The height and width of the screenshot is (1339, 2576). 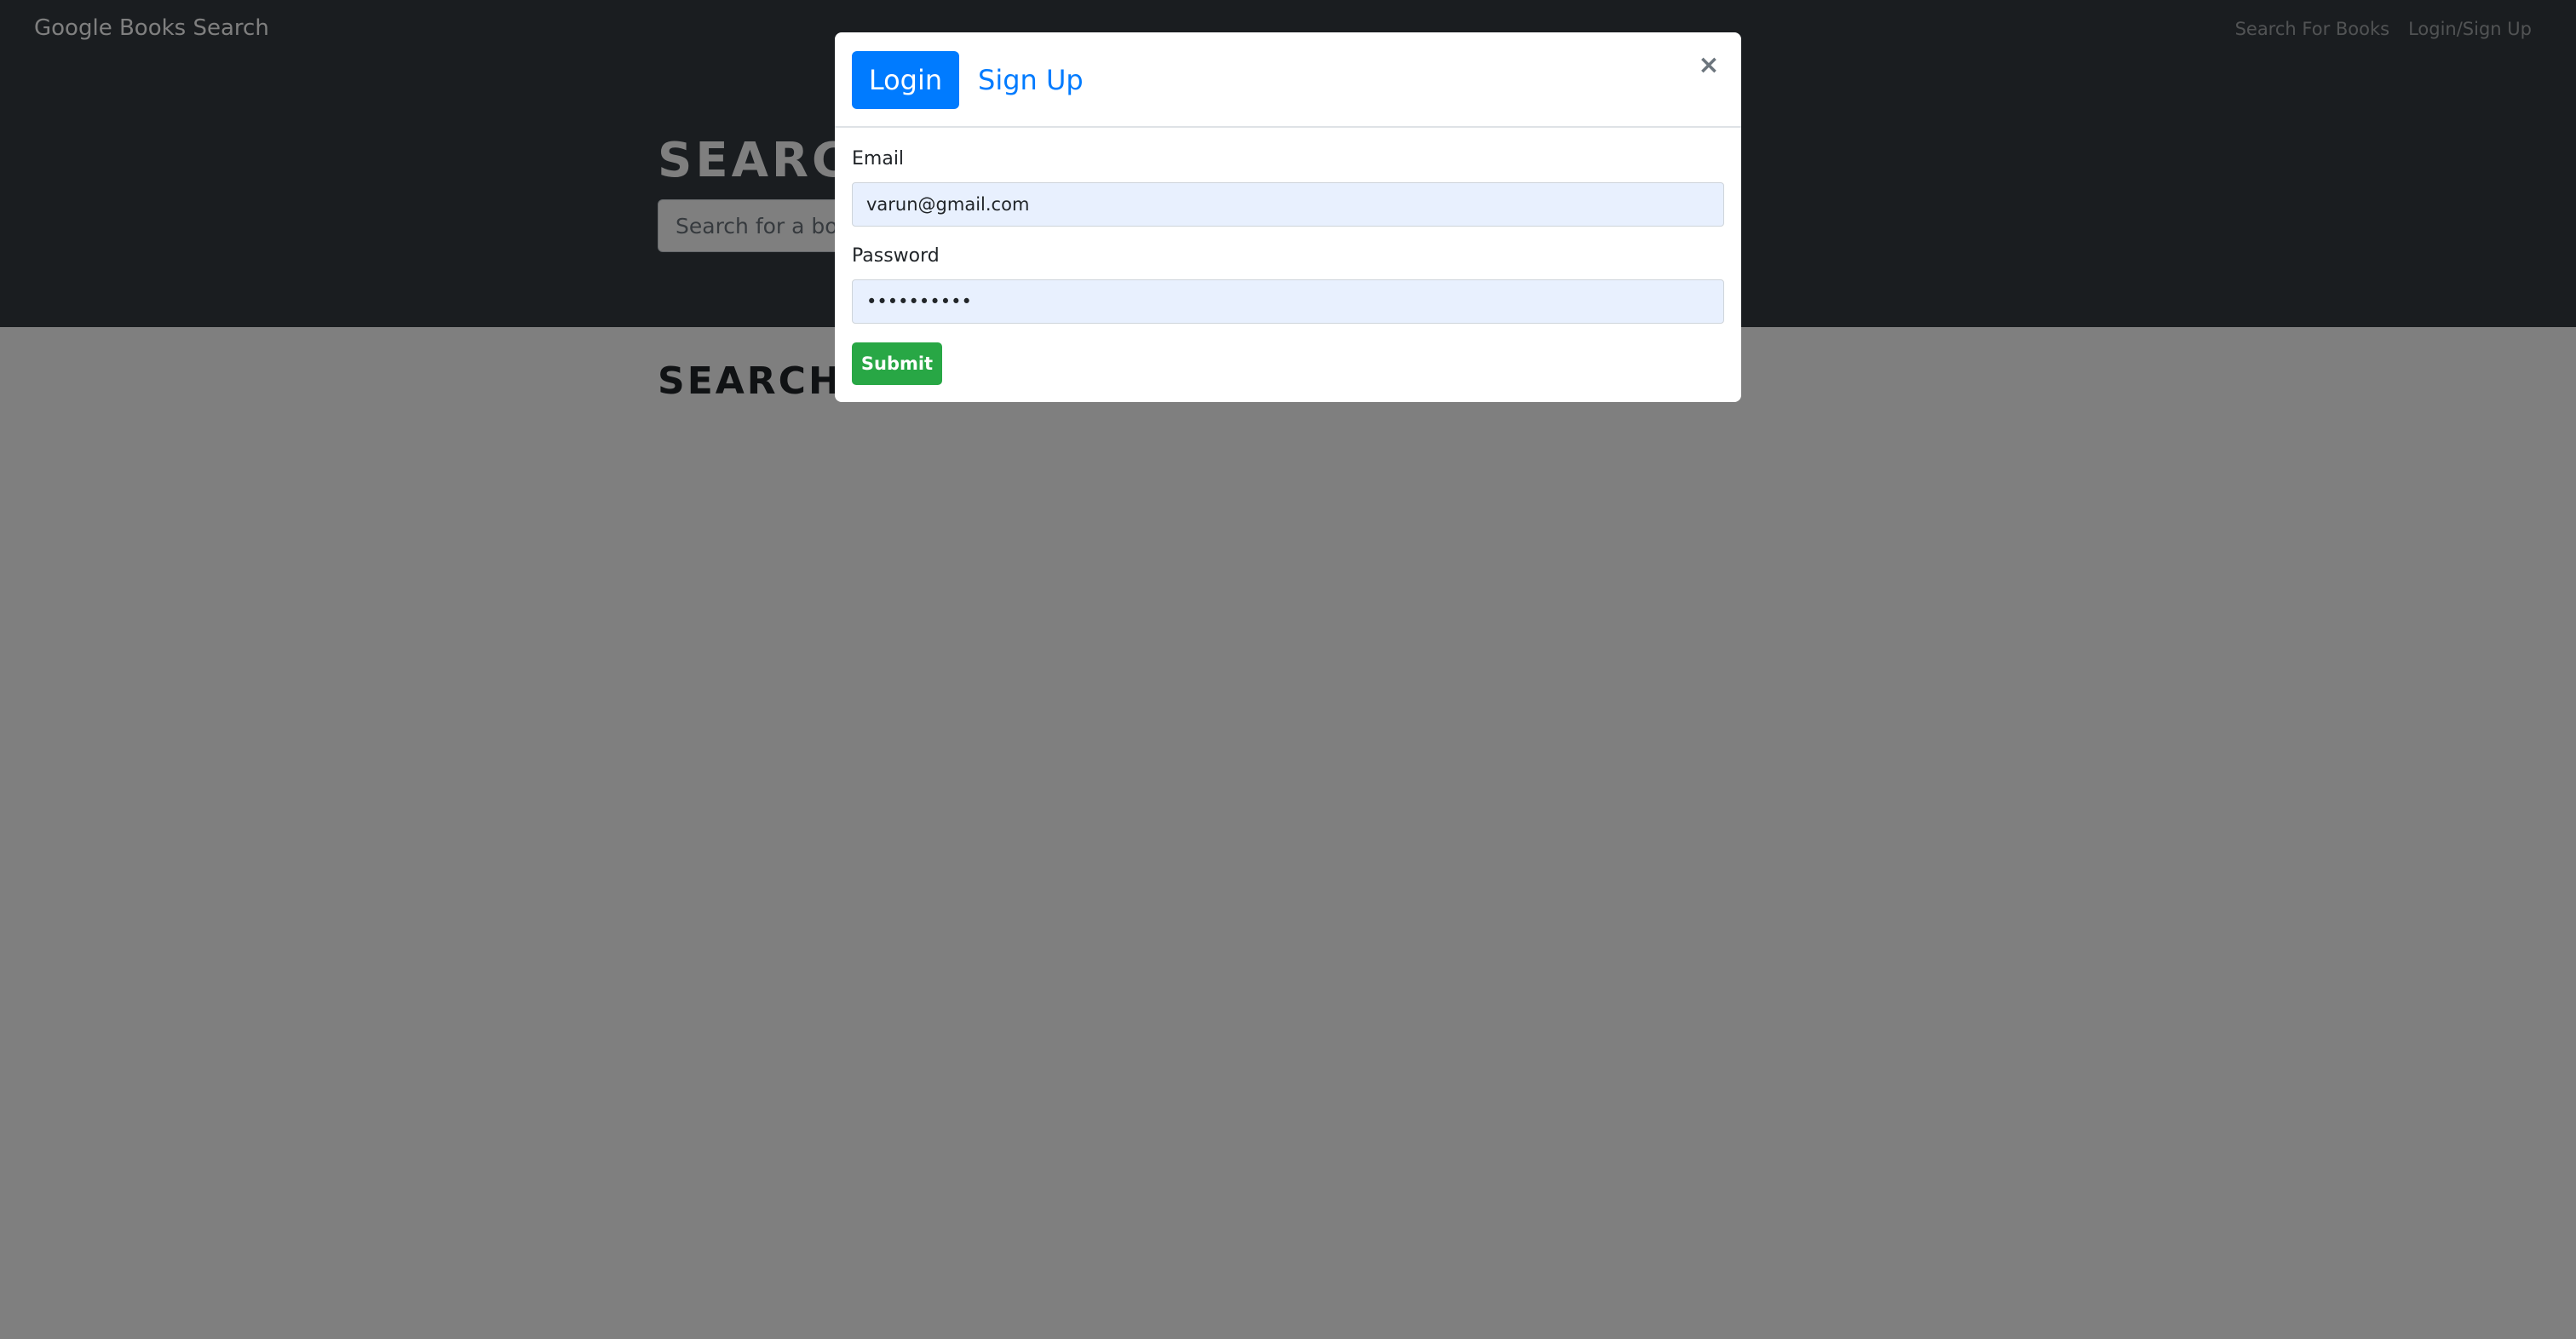 I want to click on close-icon: ×, so click(x=1709, y=64).